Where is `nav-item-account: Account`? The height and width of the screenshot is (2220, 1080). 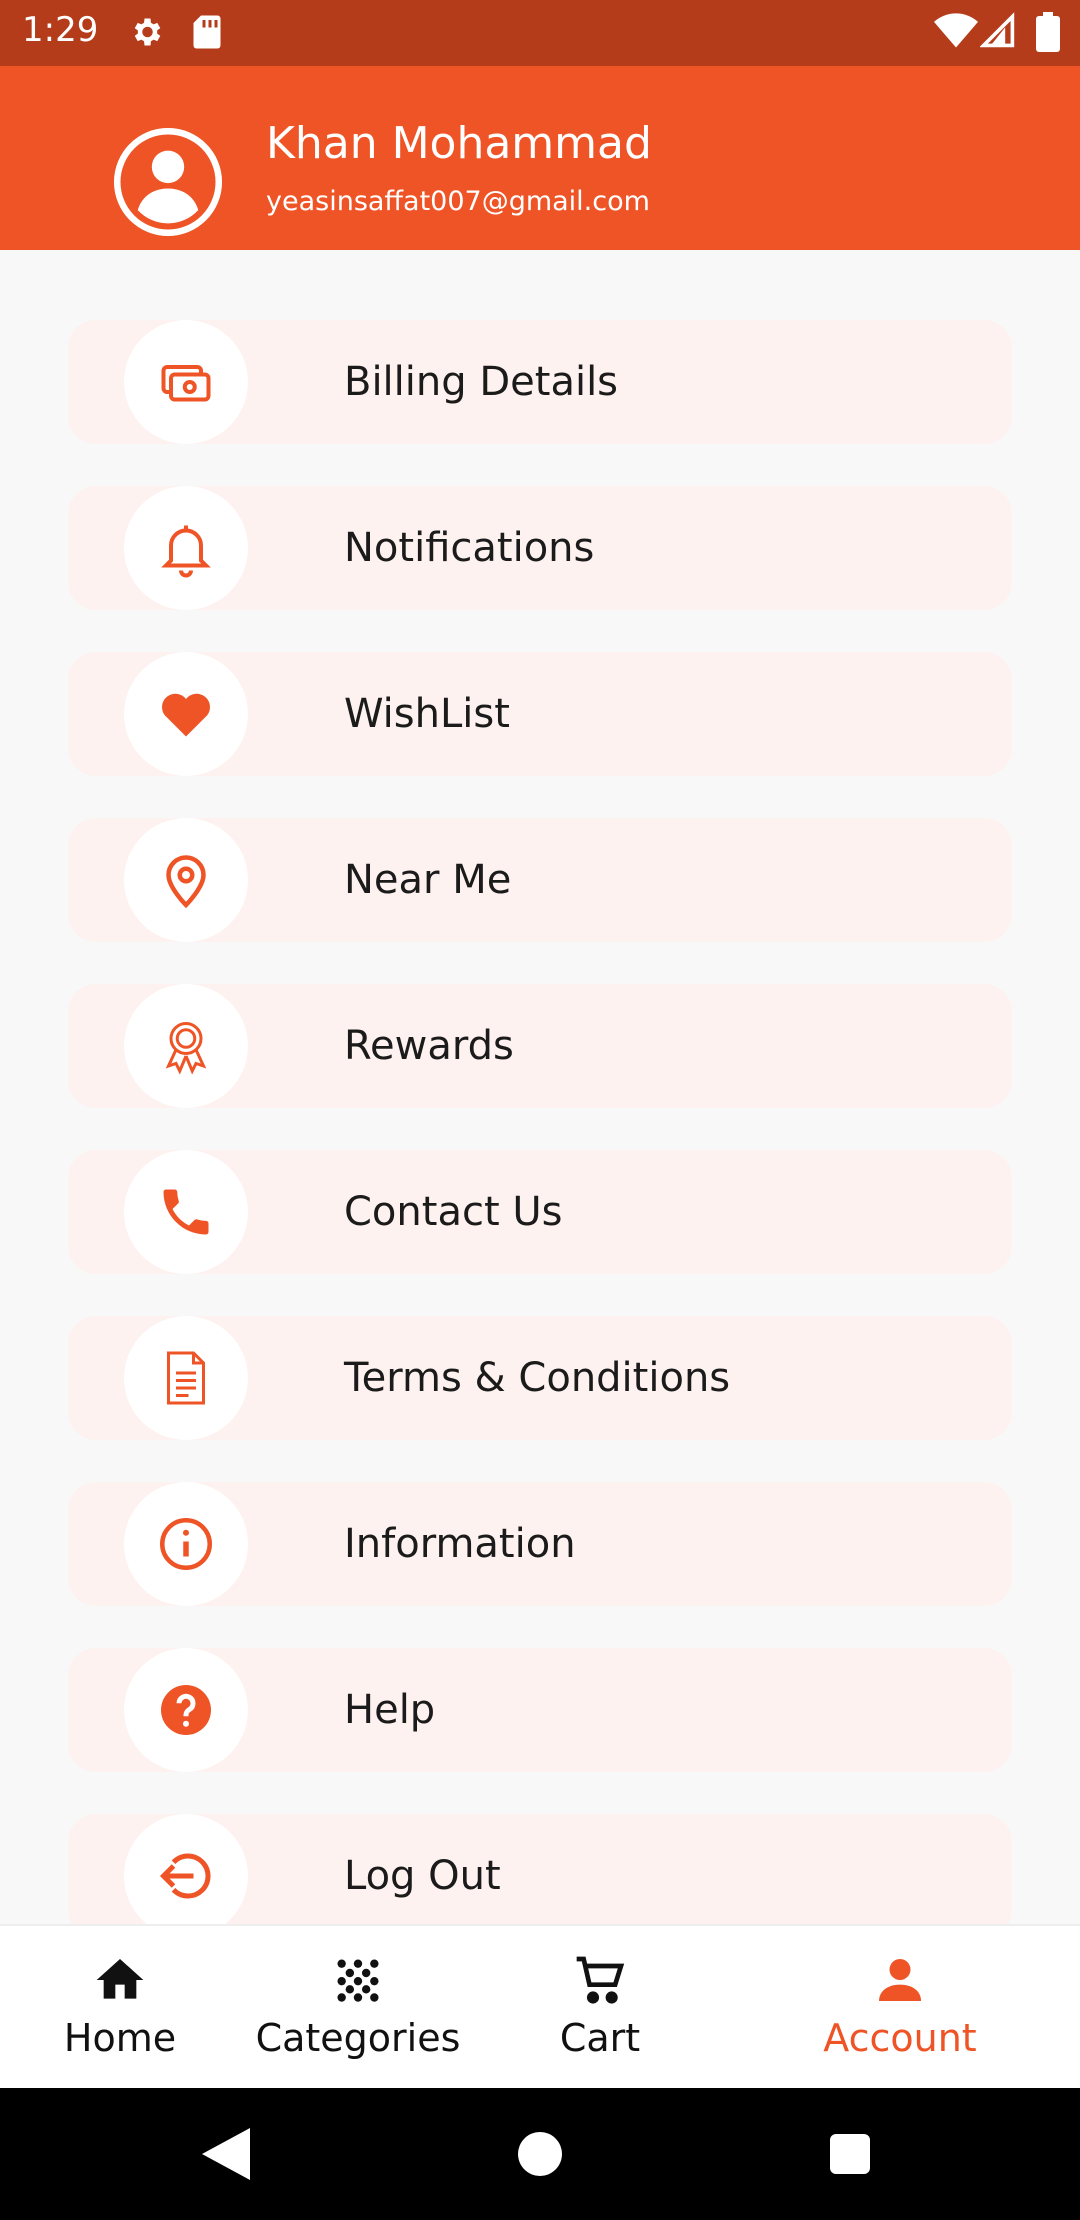
nav-item-account: Account is located at coordinates (900, 2008).